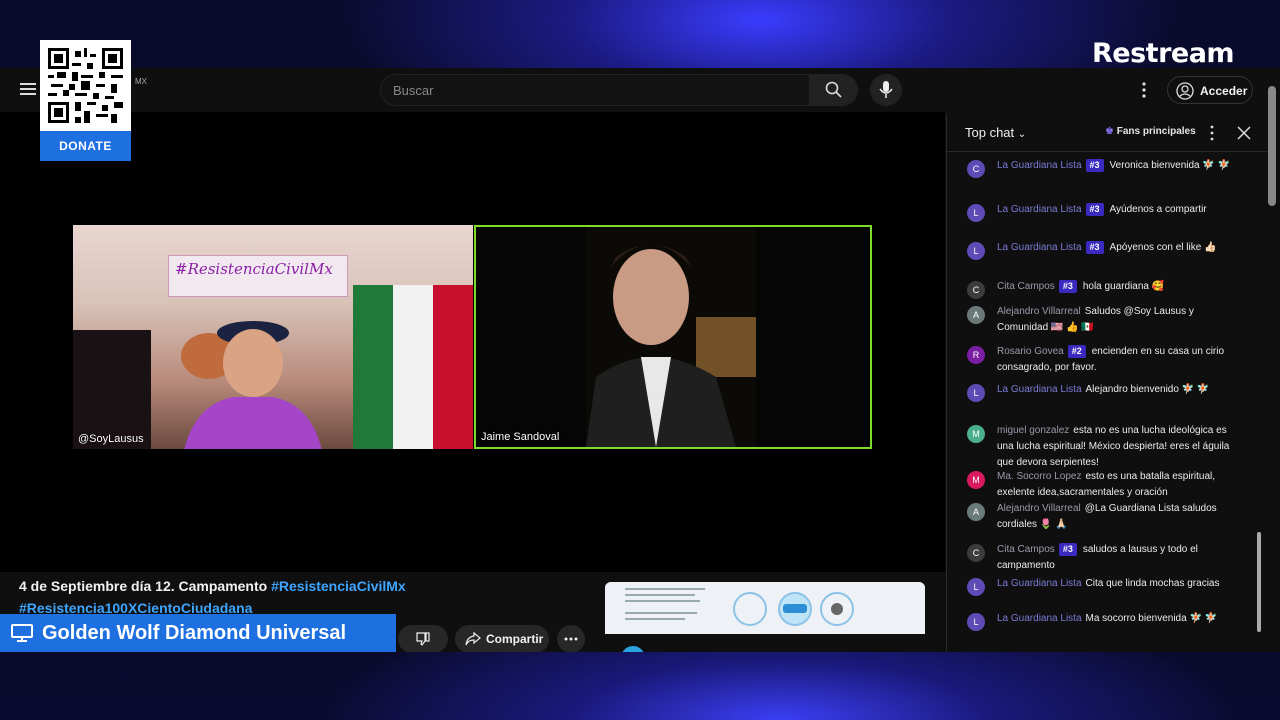 The width and height of the screenshot is (1280, 720). Describe the element at coordinates (111, 439) in the screenshot. I see `participant-name: @SoyLausus` at that location.